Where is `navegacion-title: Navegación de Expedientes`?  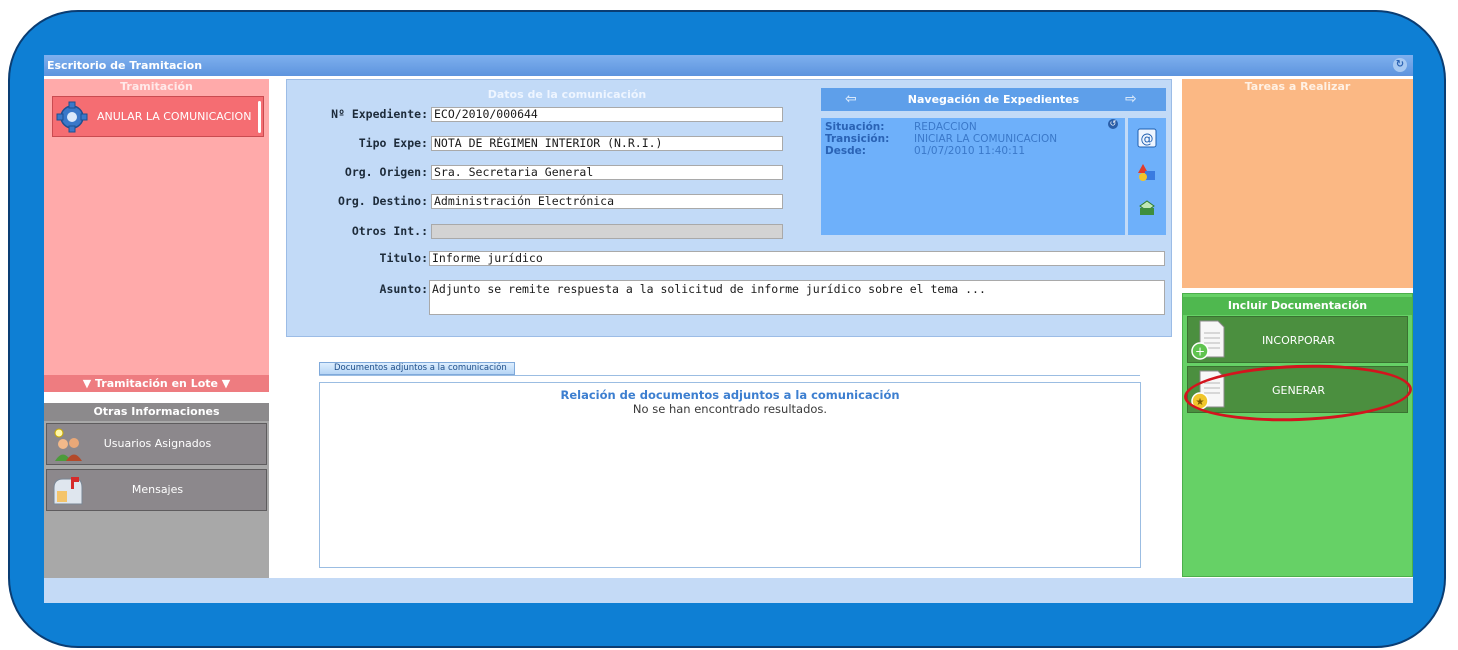 navegacion-title: Navegación de Expedientes is located at coordinates (993, 99).